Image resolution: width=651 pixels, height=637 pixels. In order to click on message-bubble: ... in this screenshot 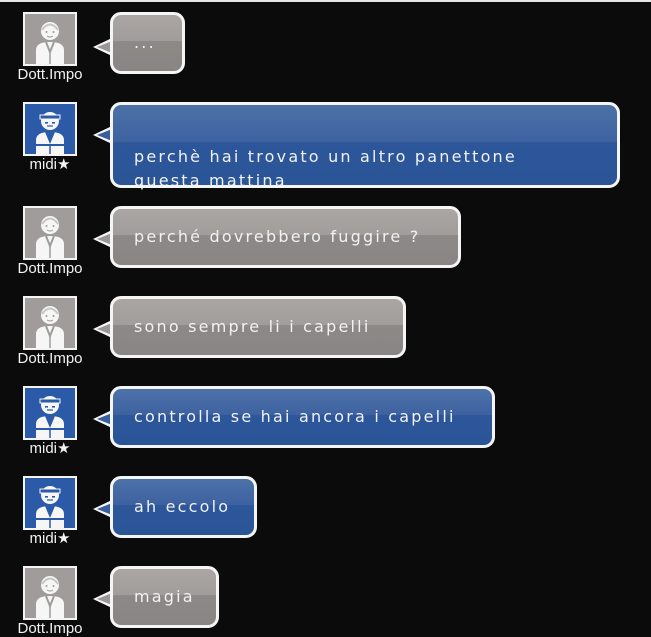, I will do `click(147, 43)`.